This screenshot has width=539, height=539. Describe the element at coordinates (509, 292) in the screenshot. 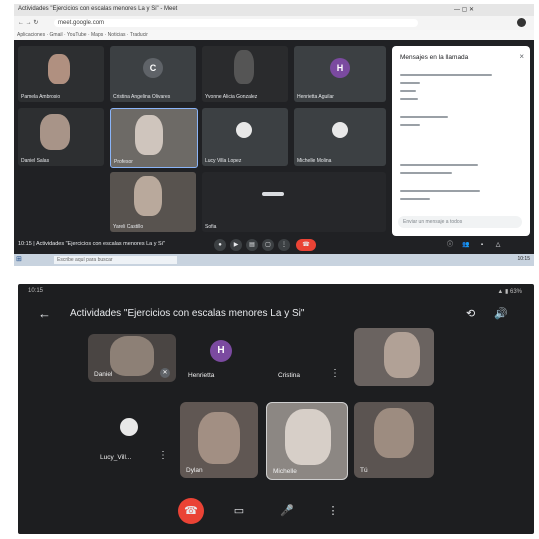

I see `status-icons: ▲ ▮ 63%` at that location.